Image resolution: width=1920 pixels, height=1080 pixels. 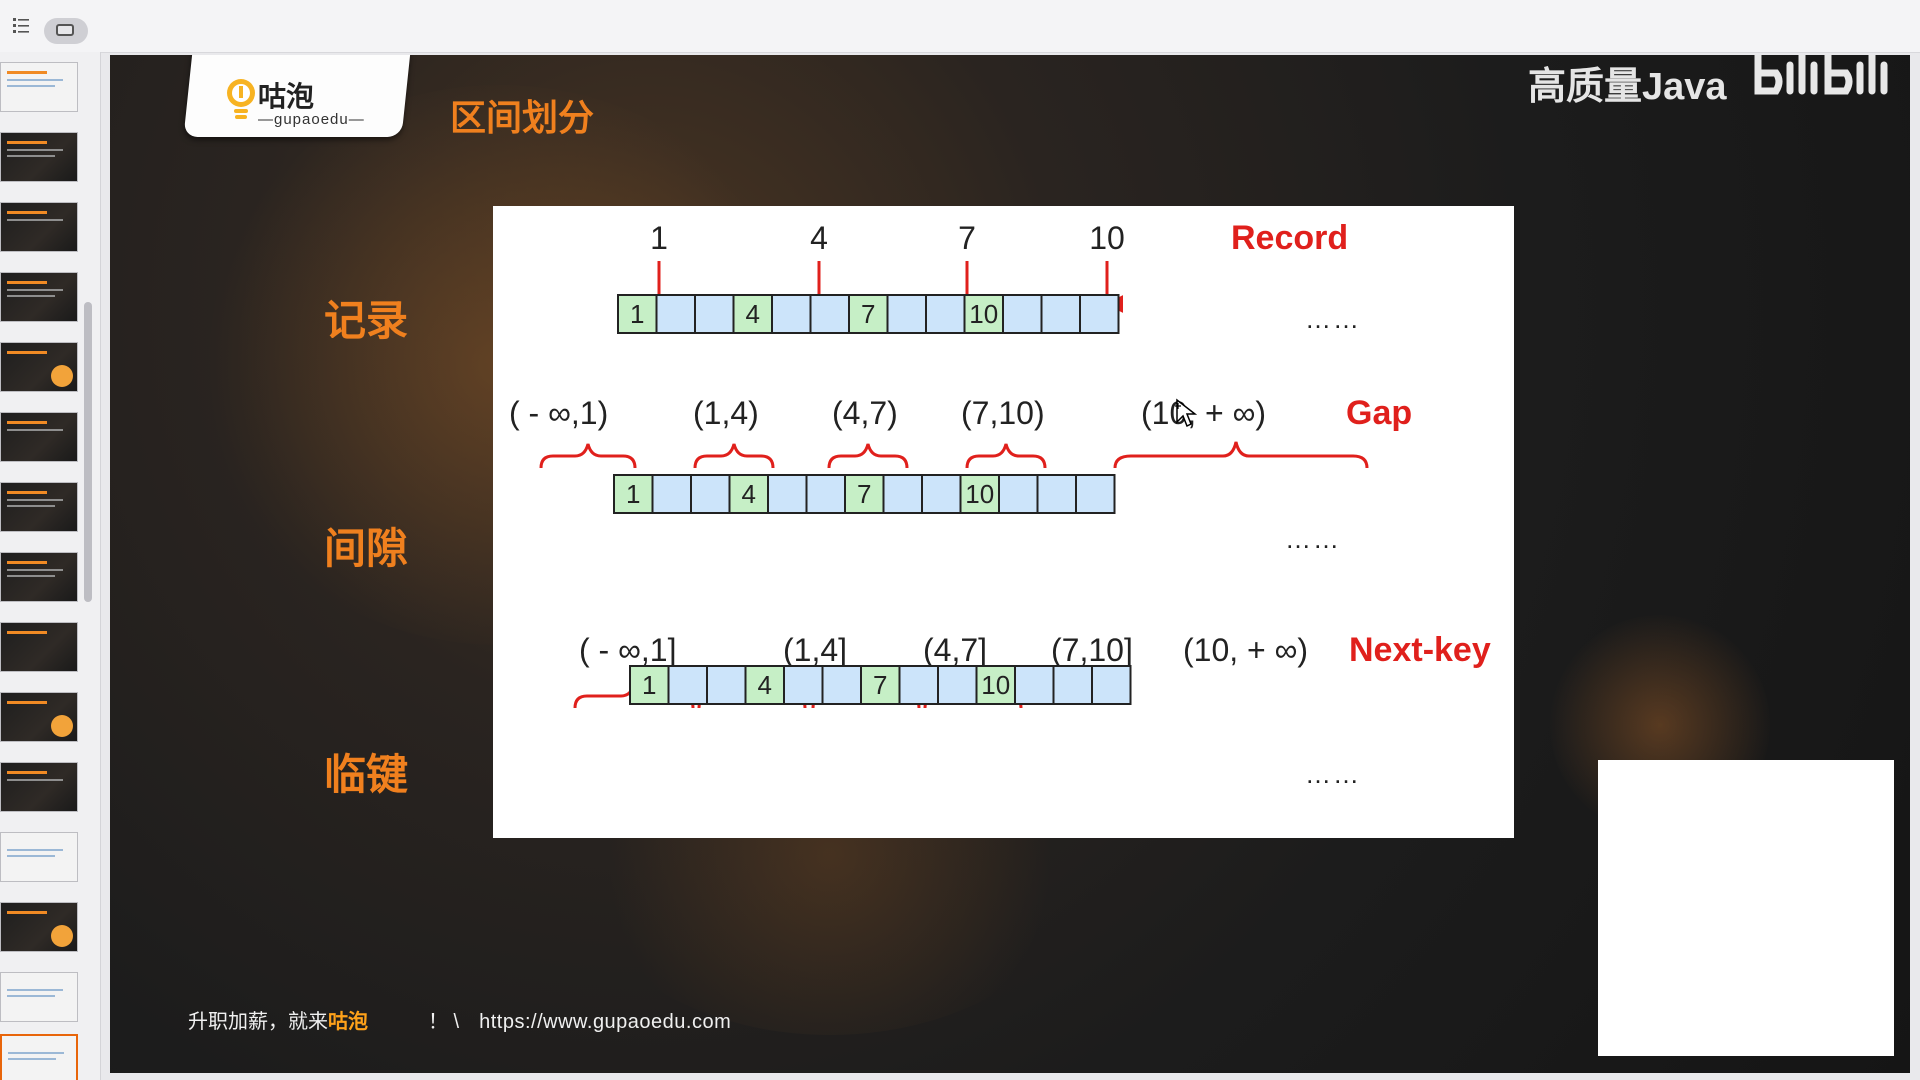 I want to click on gap-interval: (7,10), so click(x=1003, y=413).